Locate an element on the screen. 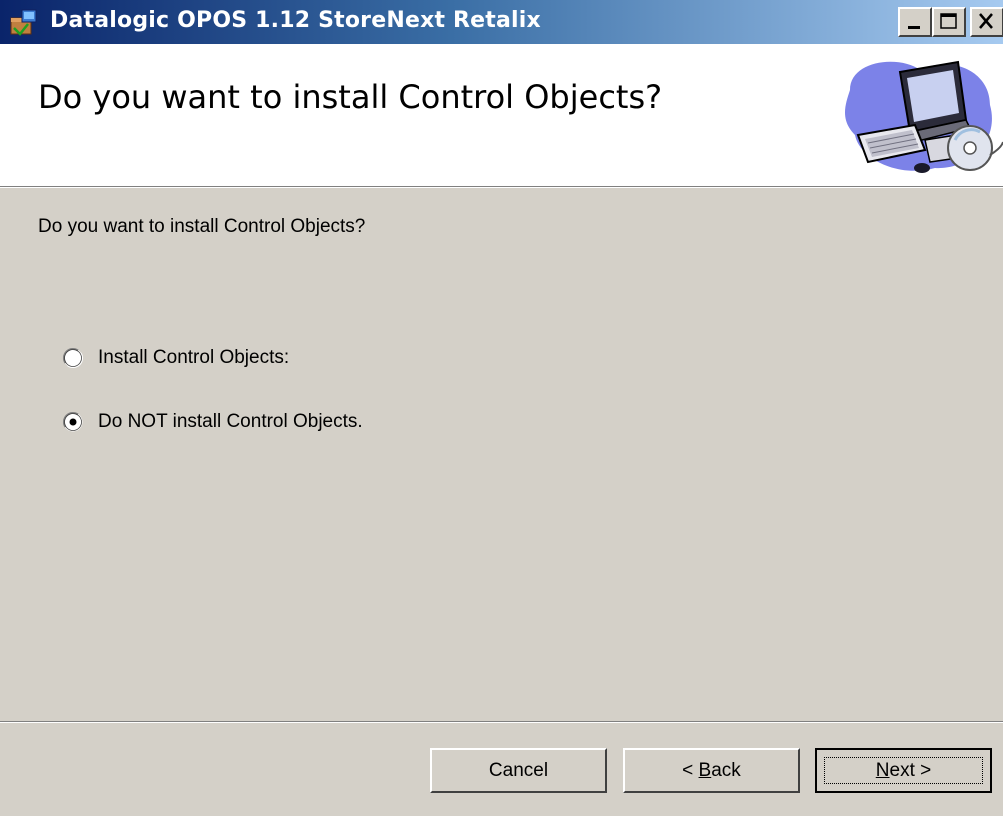 Image resolution: width=1003 pixels, height=816 pixels. back-label-prefix: < is located at coordinates (690, 770).